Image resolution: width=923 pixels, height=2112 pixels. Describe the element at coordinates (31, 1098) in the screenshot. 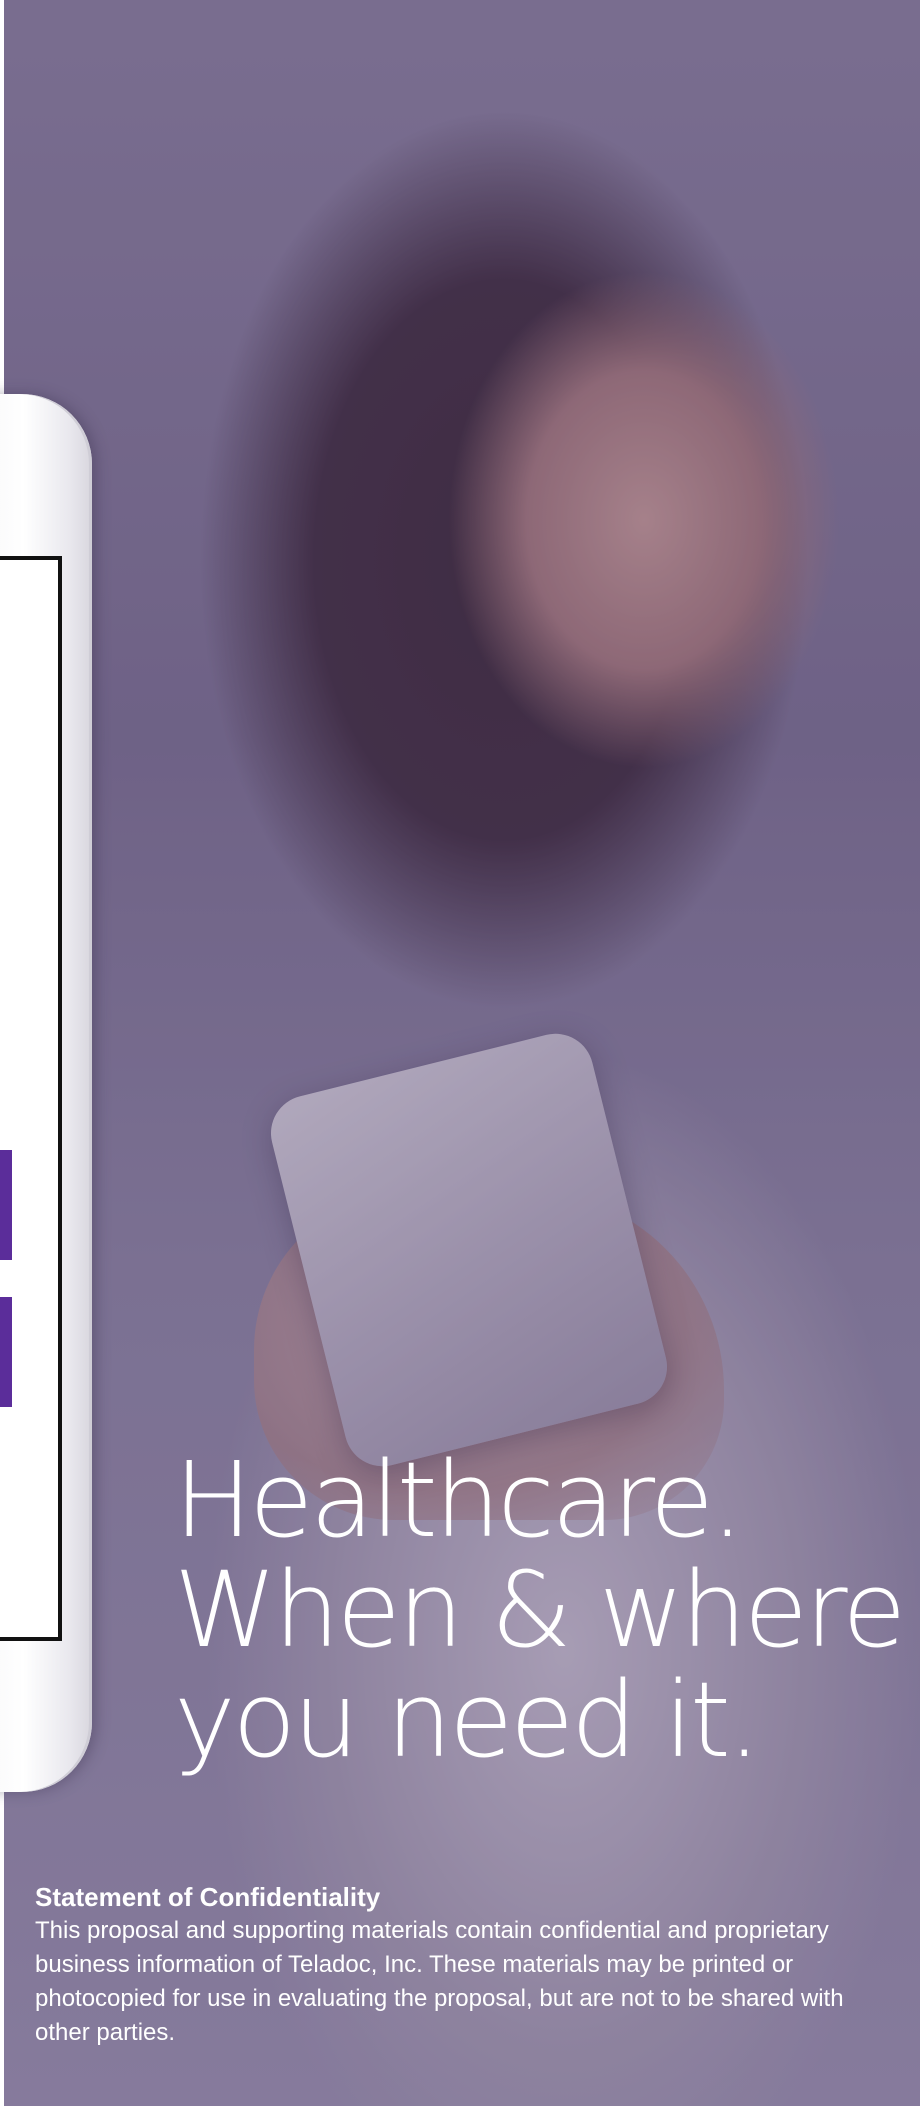

I see `phone-mockup-screen` at that location.